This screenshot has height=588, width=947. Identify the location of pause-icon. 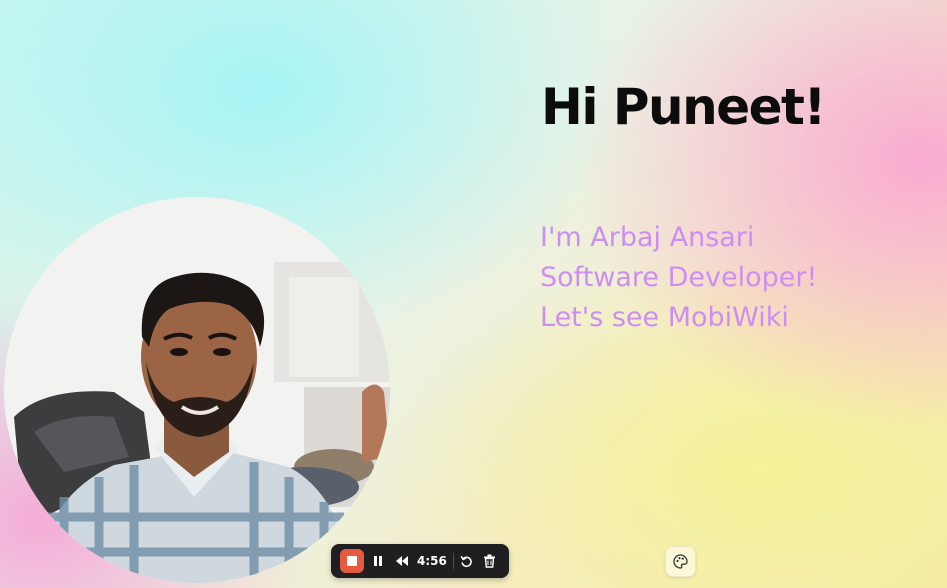
(378, 561).